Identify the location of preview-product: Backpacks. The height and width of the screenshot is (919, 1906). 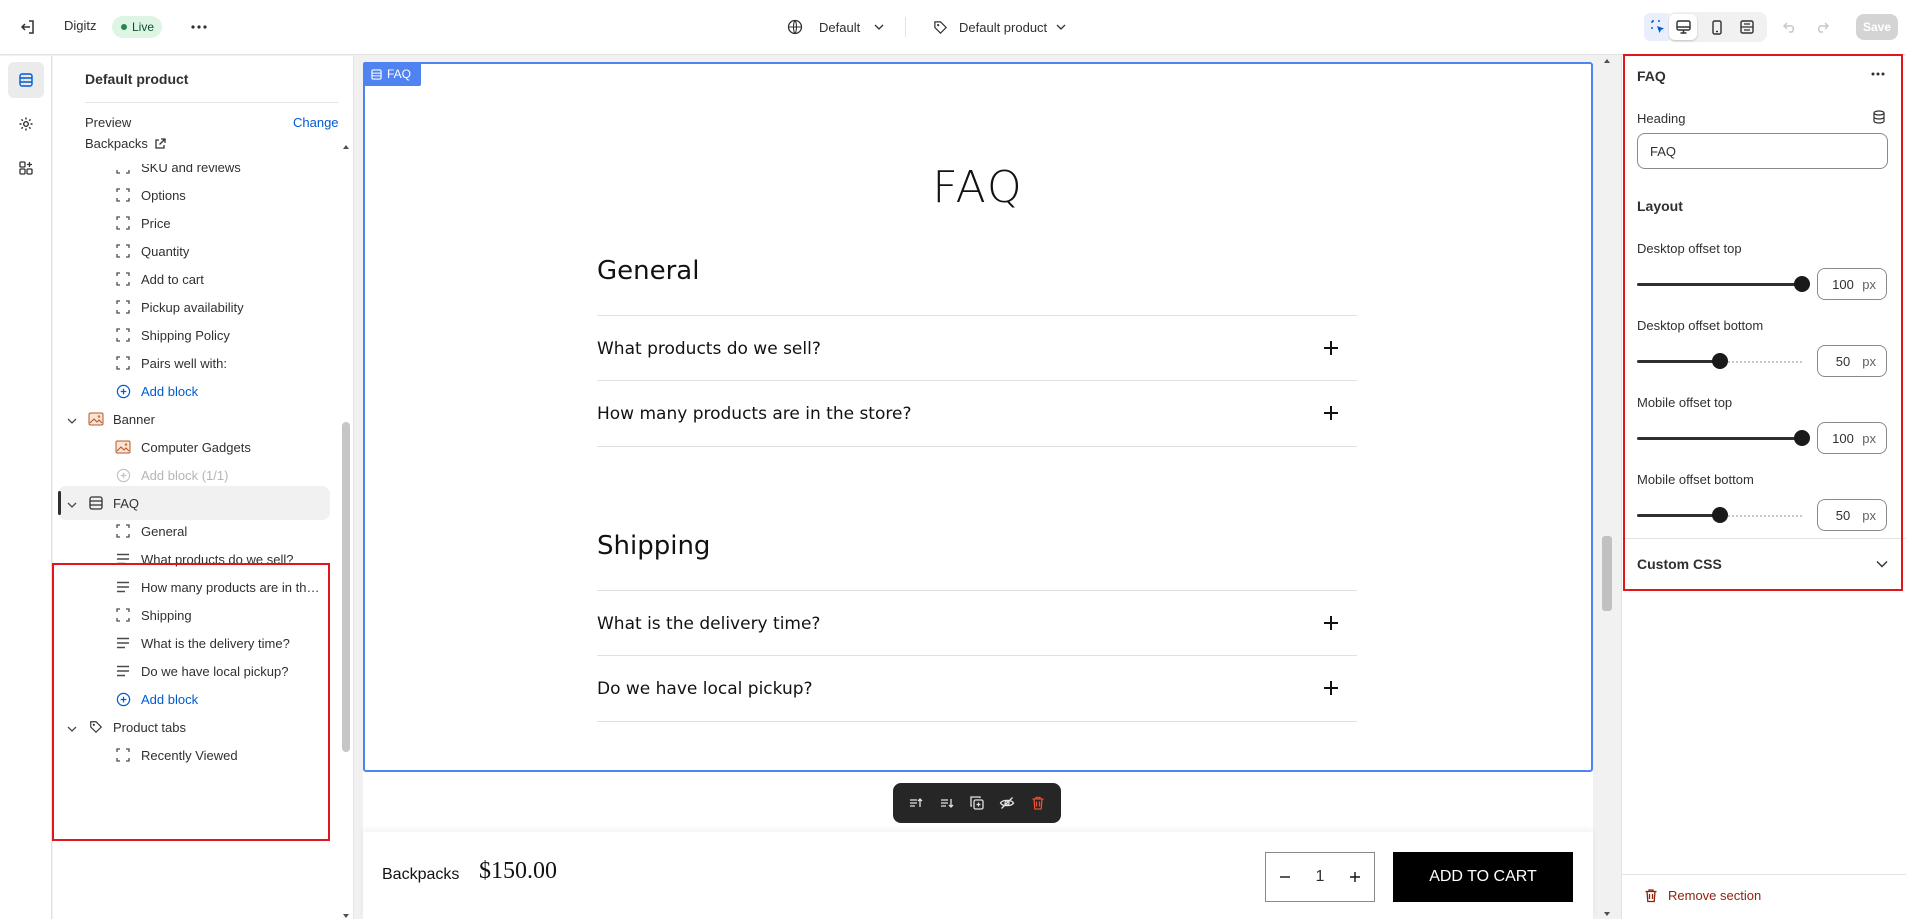
(125, 143).